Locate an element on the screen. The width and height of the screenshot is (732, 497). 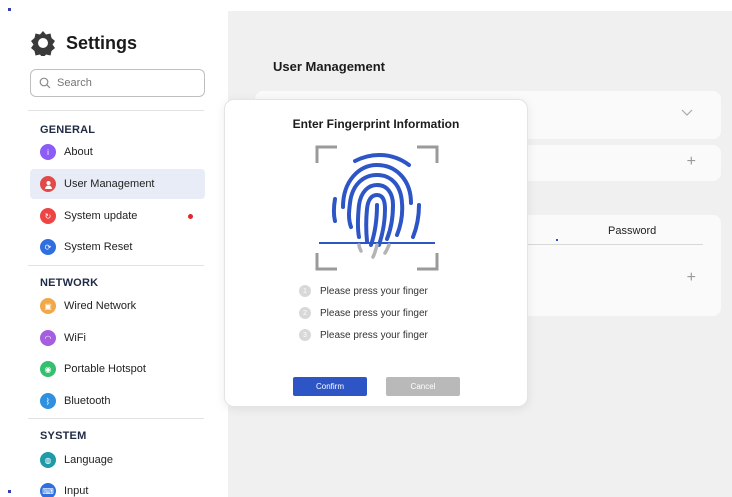
sidebar-item-system-update: ↻ System update is located at coordinates (117, 216).